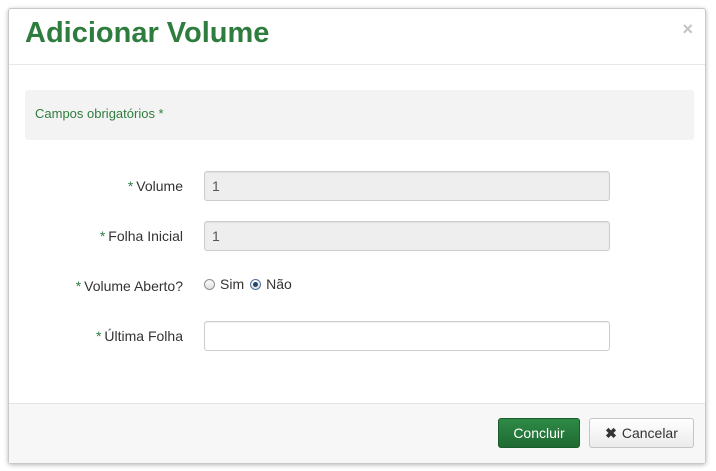 This screenshot has height=471, width=716. What do you see at coordinates (407, 186) in the screenshot?
I see `volume-input` at bounding box center [407, 186].